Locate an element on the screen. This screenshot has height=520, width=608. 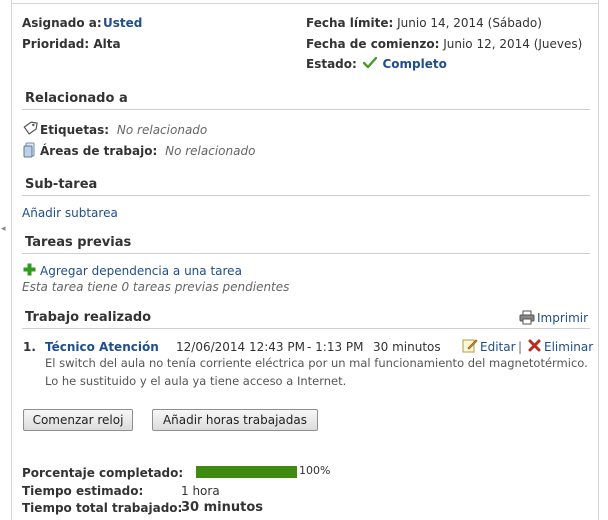
entry-datetime: 12/06/2014 12:43 PM is located at coordinates (240, 347).